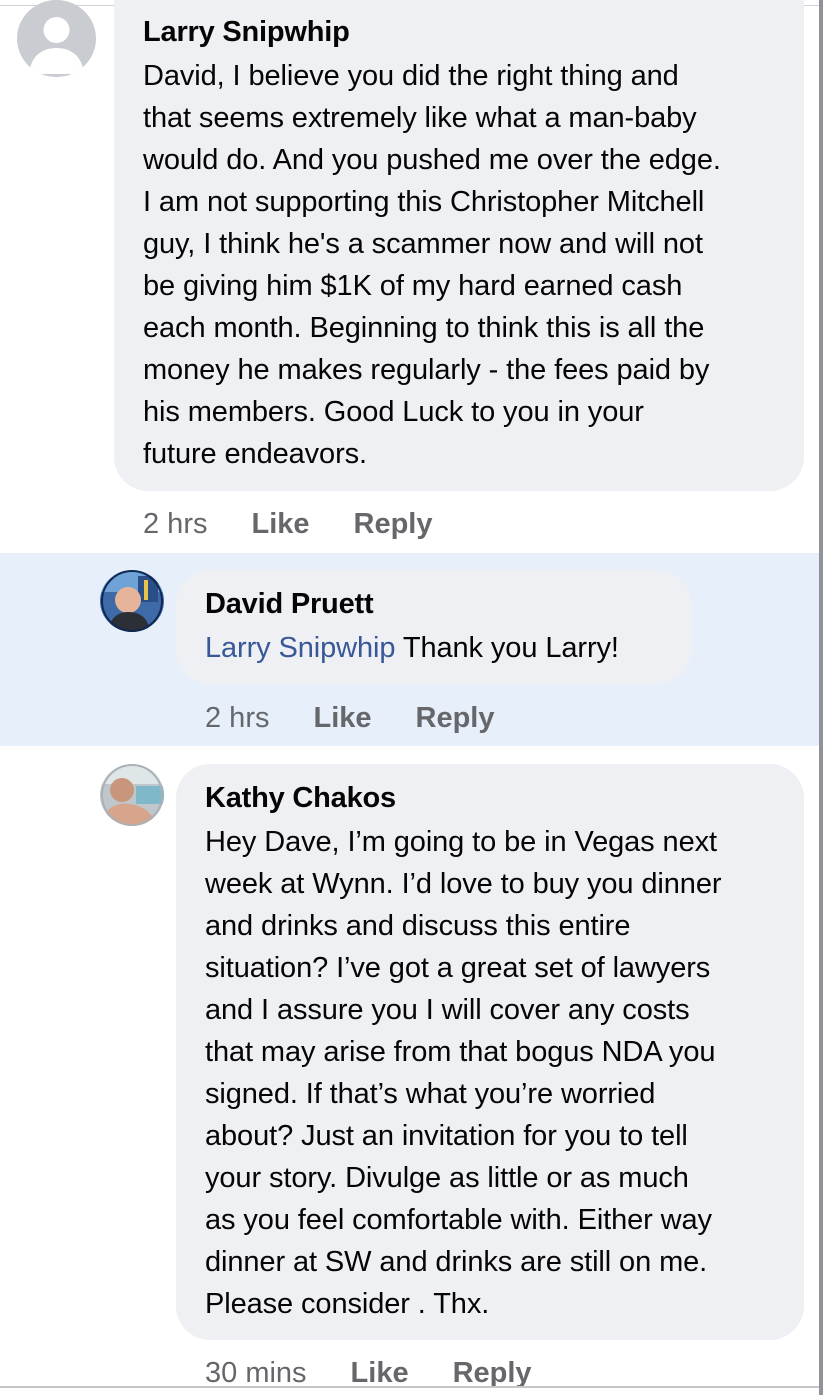 The height and width of the screenshot is (1395, 827). I want to click on divider, so click(410, 1387).